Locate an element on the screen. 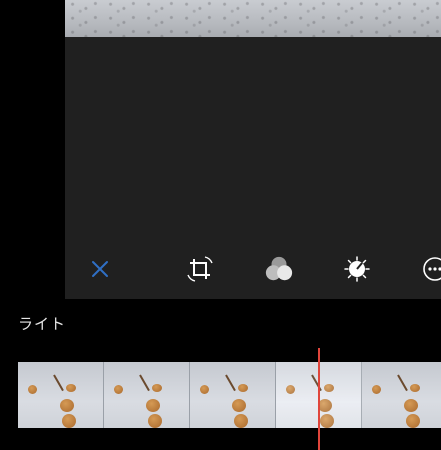  more-options-button is located at coordinates (430, 269).